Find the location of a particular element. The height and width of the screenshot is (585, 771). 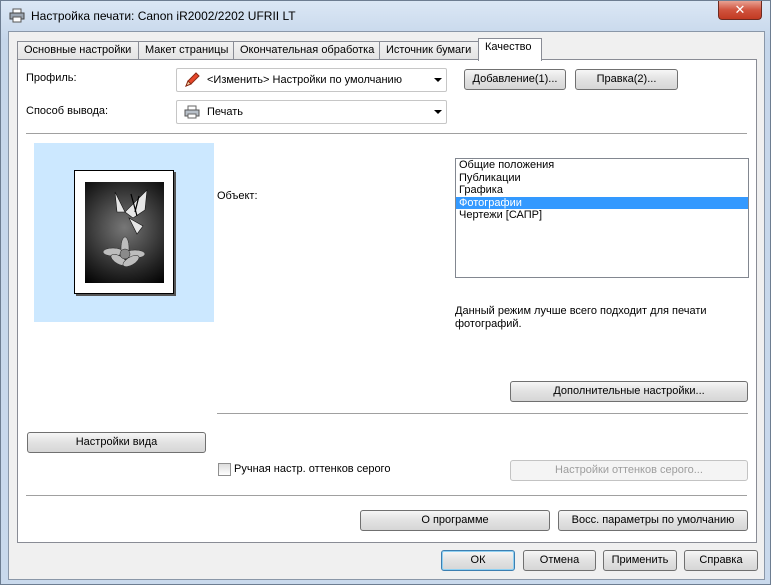

view-settings-button: Настройки вида is located at coordinates (116, 442).